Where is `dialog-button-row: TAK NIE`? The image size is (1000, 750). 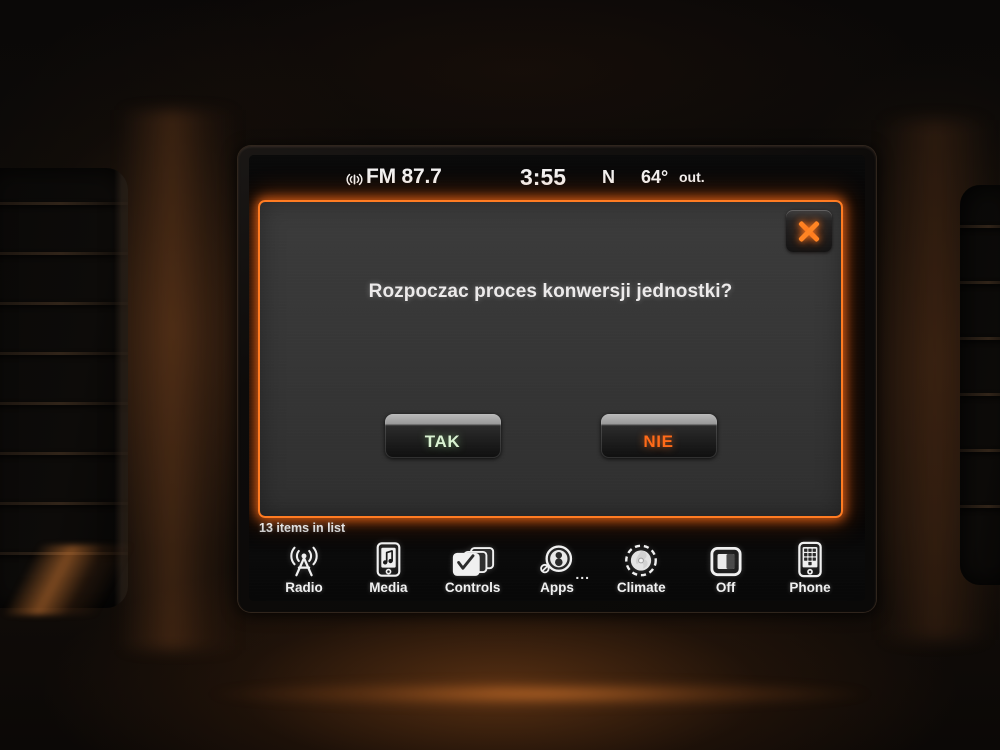 dialog-button-row: TAK NIE is located at coordinates (550, 436).